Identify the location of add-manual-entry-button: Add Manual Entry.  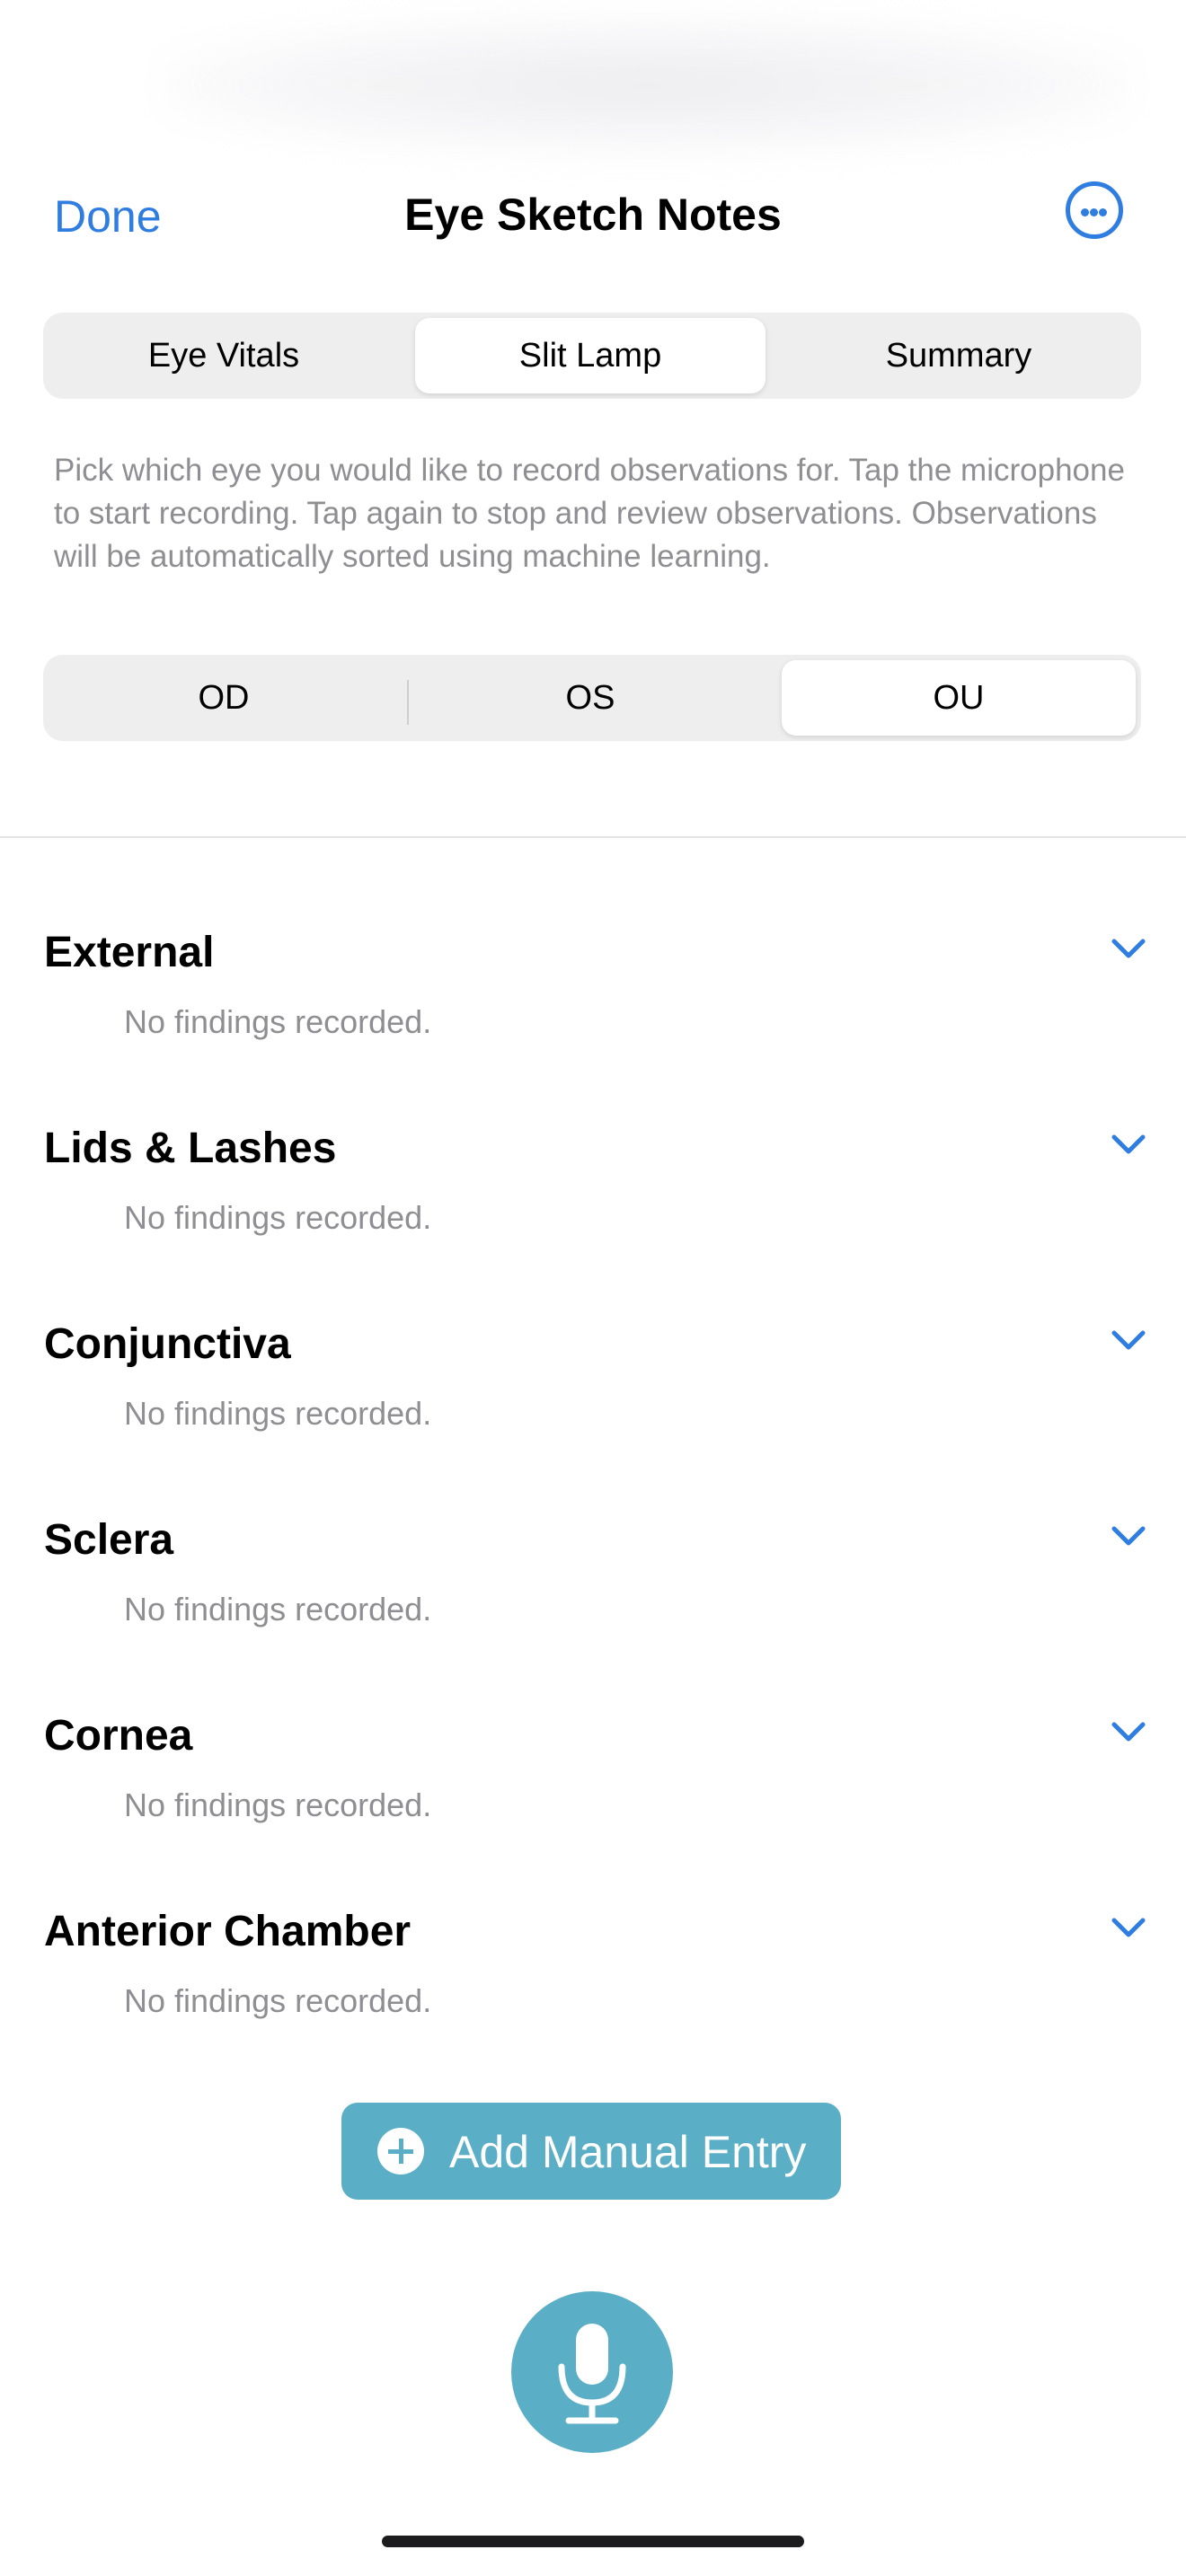
(591, 2151).